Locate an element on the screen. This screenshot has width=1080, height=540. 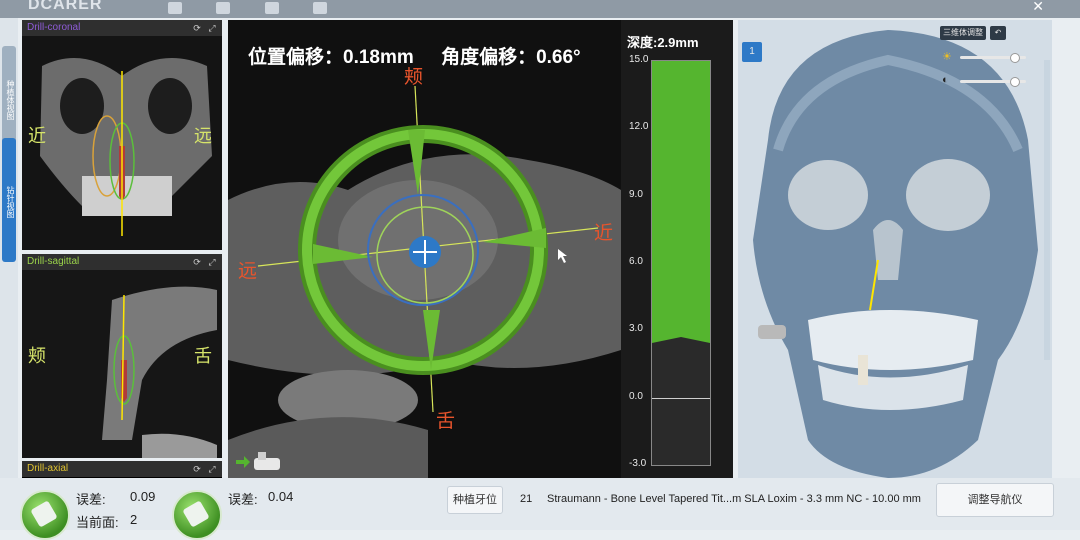
label-bottom-lingual: 舌 is located at coordinates (446, 421).